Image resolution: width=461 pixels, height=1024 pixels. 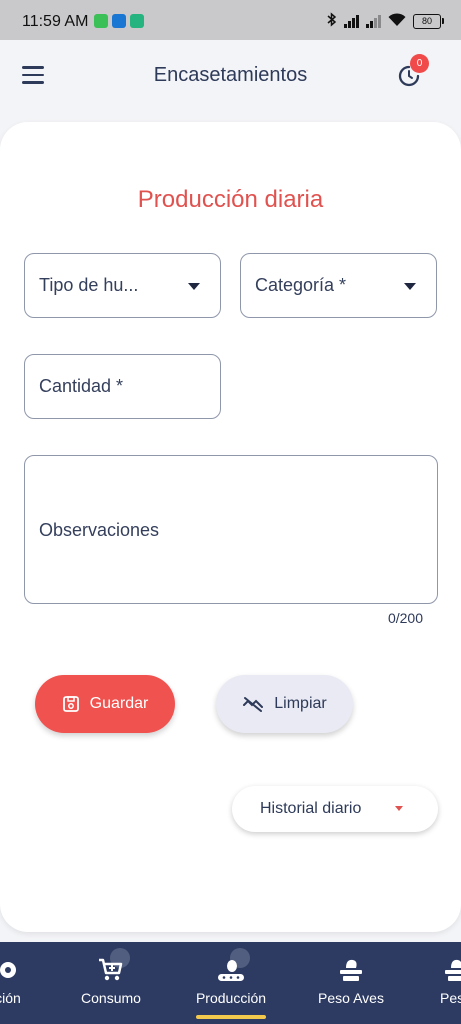 What do you see at coordinates (300, 703) in the screenshot?
I see `clear-label: Limpiar` at bounding box center [300, 703].